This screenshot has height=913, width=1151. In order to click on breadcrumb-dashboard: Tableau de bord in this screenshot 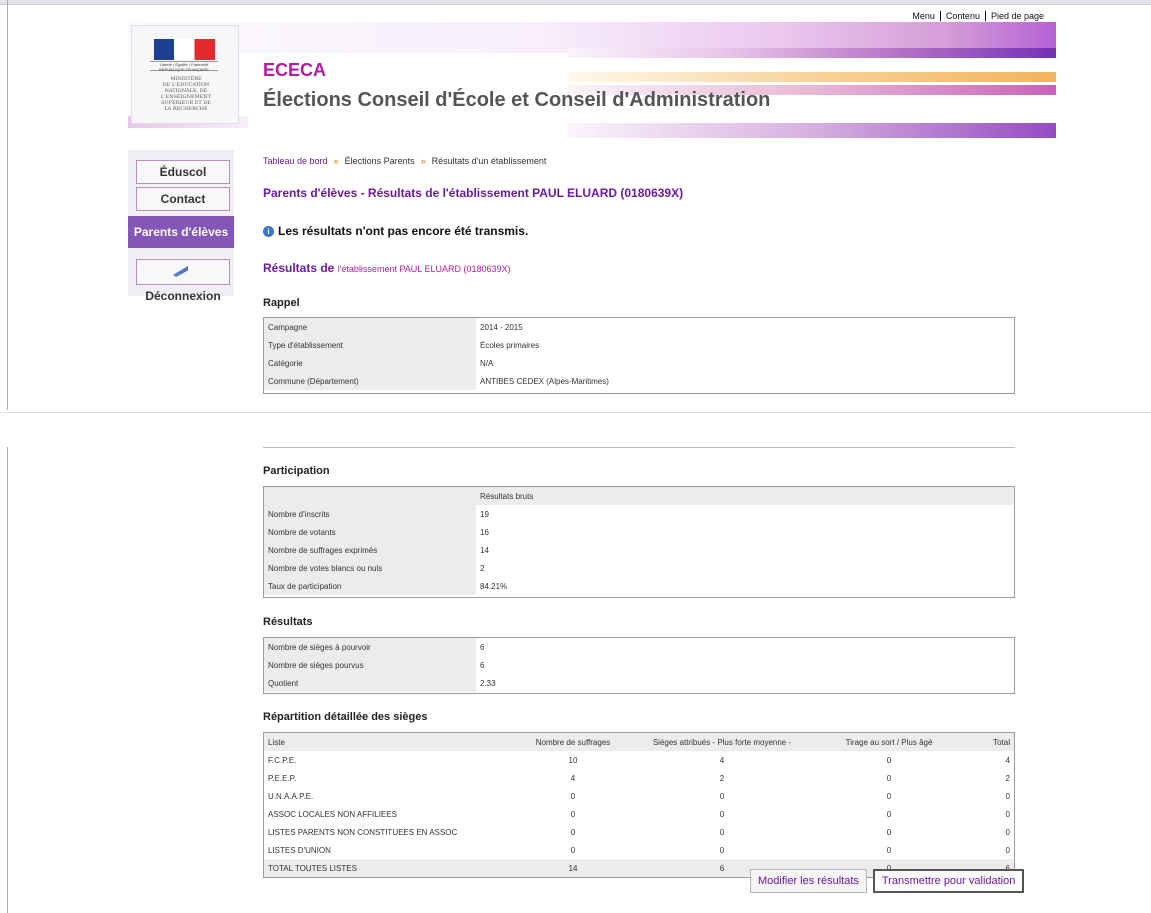, I will do `click(295, 161)`.